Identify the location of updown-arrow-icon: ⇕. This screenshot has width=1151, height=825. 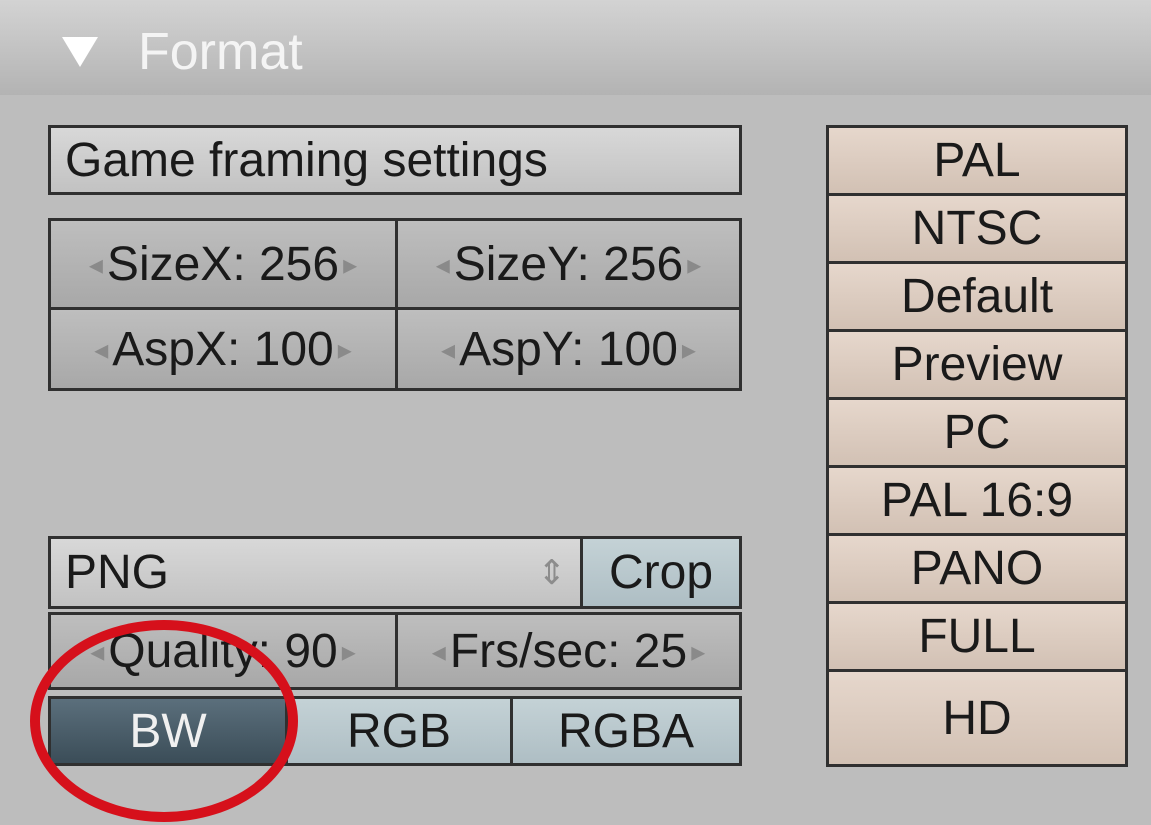
(552, 572).